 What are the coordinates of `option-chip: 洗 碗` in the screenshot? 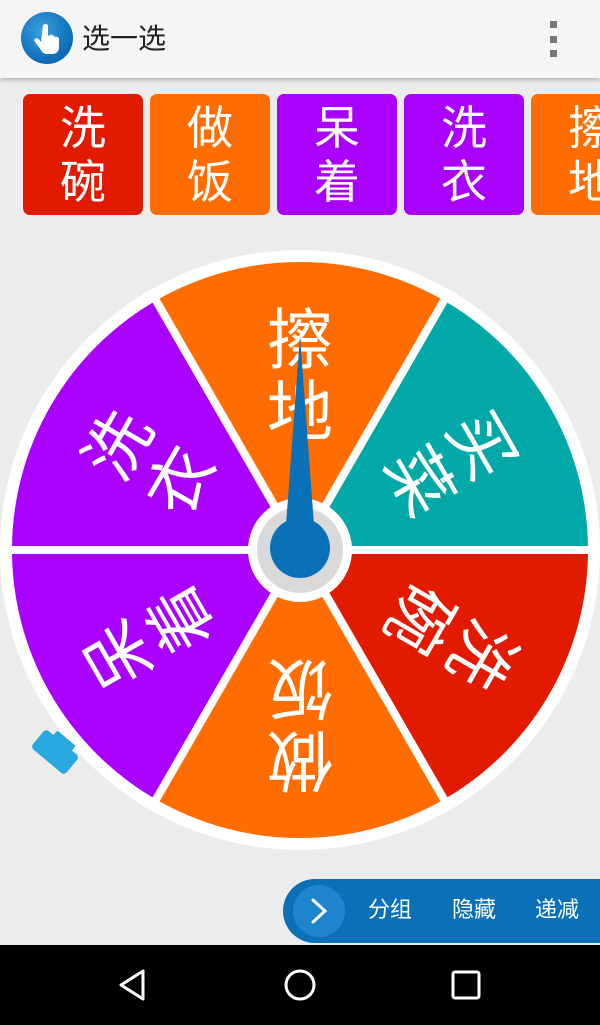 It's located at (83, 154).